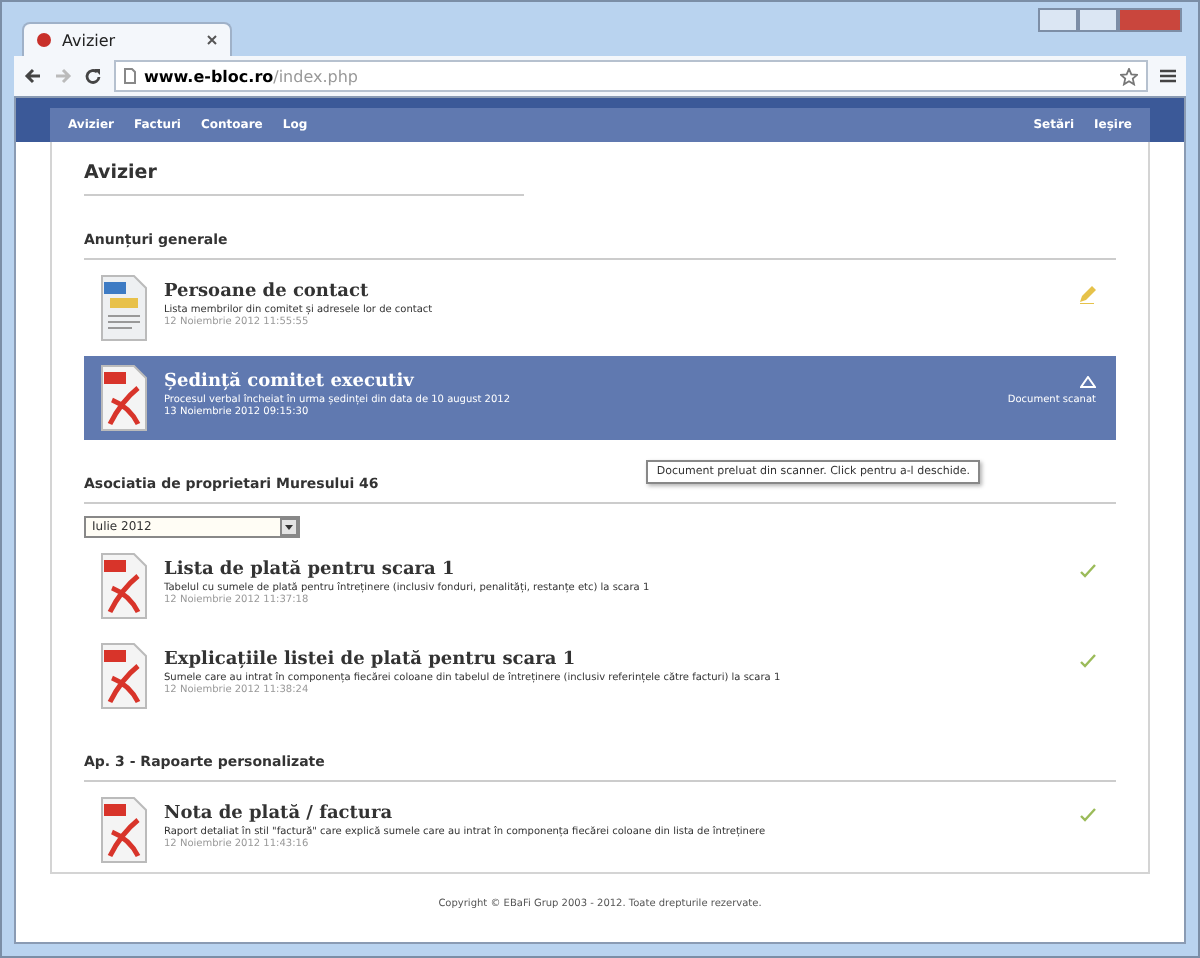  I want to click on site-favicon-icon, so click(44, 40).